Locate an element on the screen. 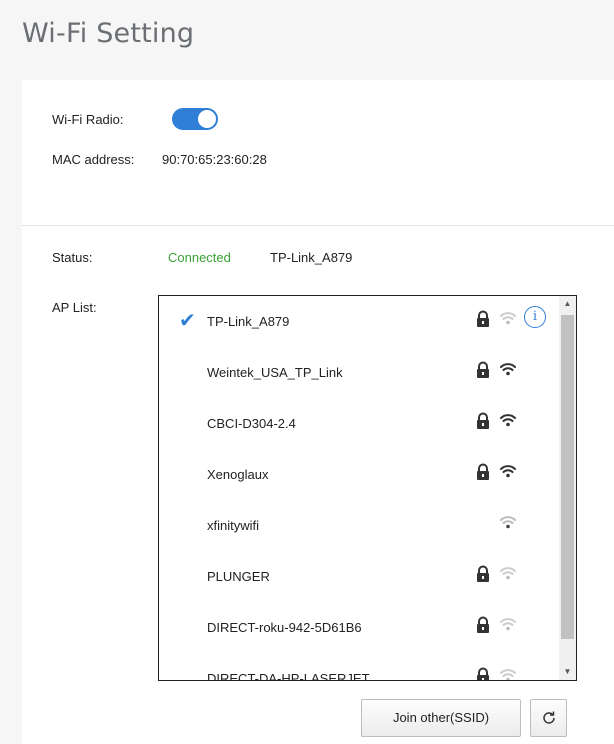 The image size is (614, 744). ap-name: DIRECT-roku-942-5D61B6 is located at coordinates (284, 627).